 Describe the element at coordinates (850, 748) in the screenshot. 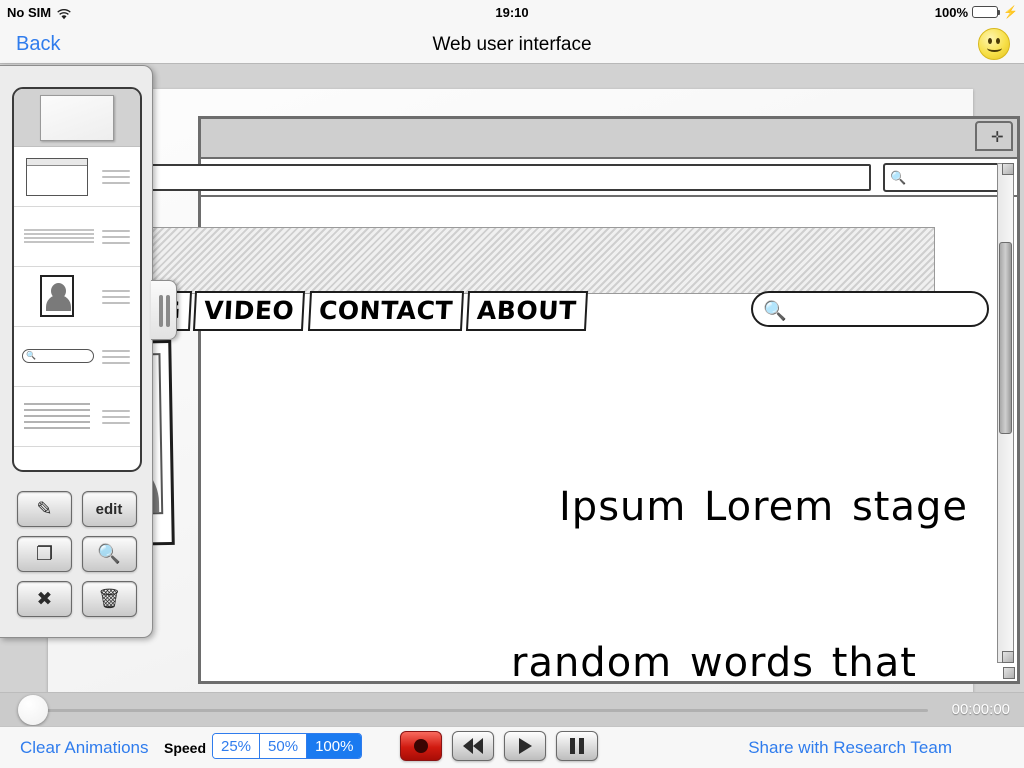

I see `share-with-research-team-button: Share with Research Team` at that location.